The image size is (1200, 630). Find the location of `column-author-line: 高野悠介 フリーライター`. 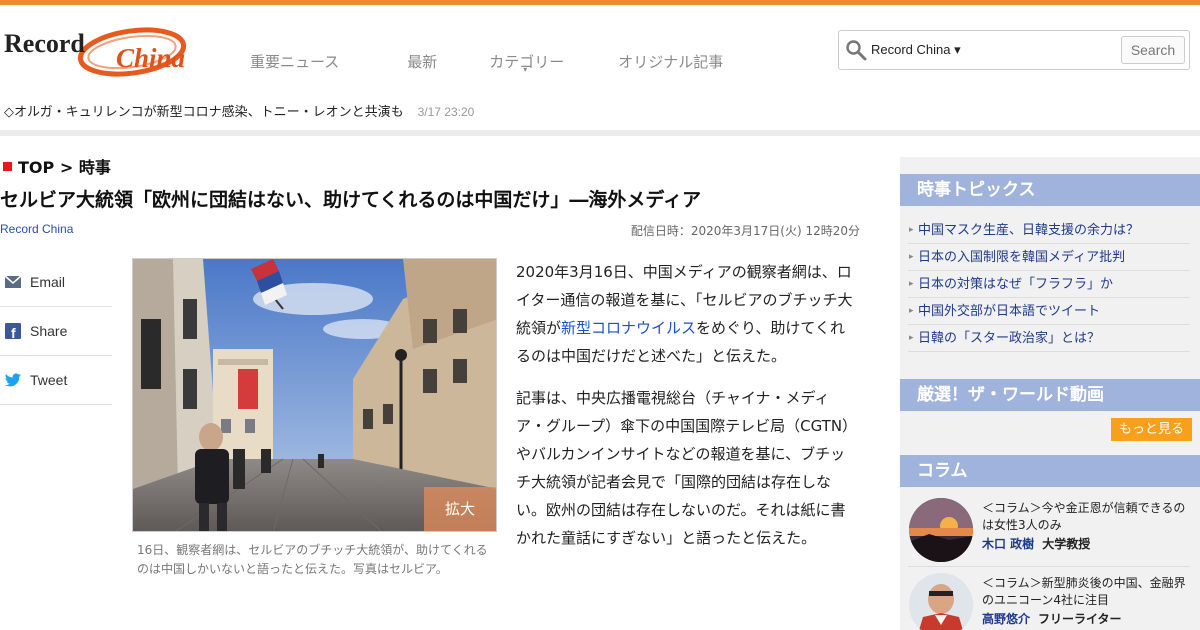

column-author-line: 高野悠介 フリーライター is located at coordinates (1087, 619).